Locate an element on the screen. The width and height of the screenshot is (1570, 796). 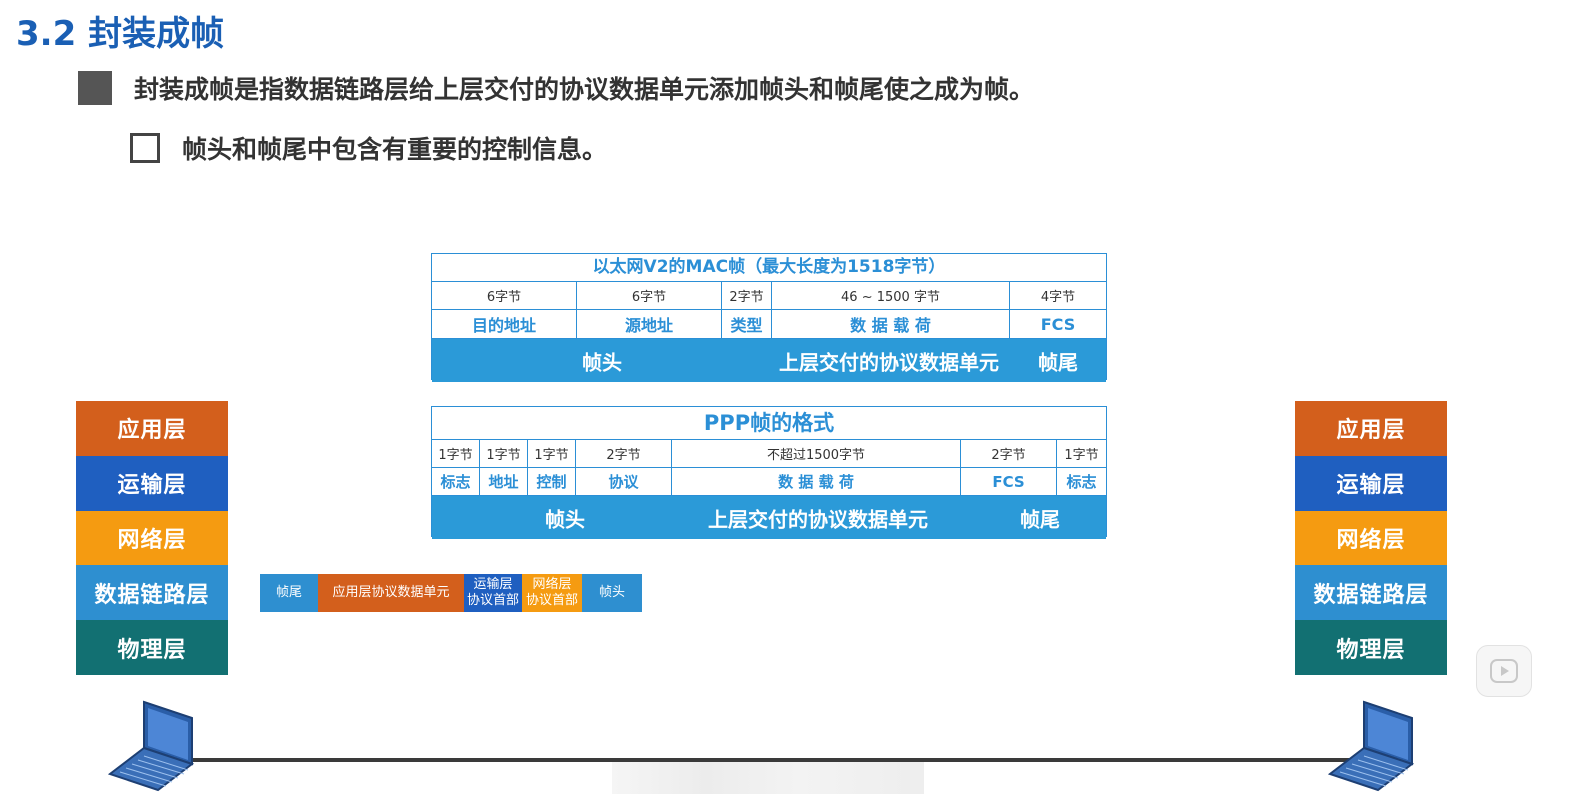
ppp-size-flag: 1字节 is located at coordinates (456, 453).